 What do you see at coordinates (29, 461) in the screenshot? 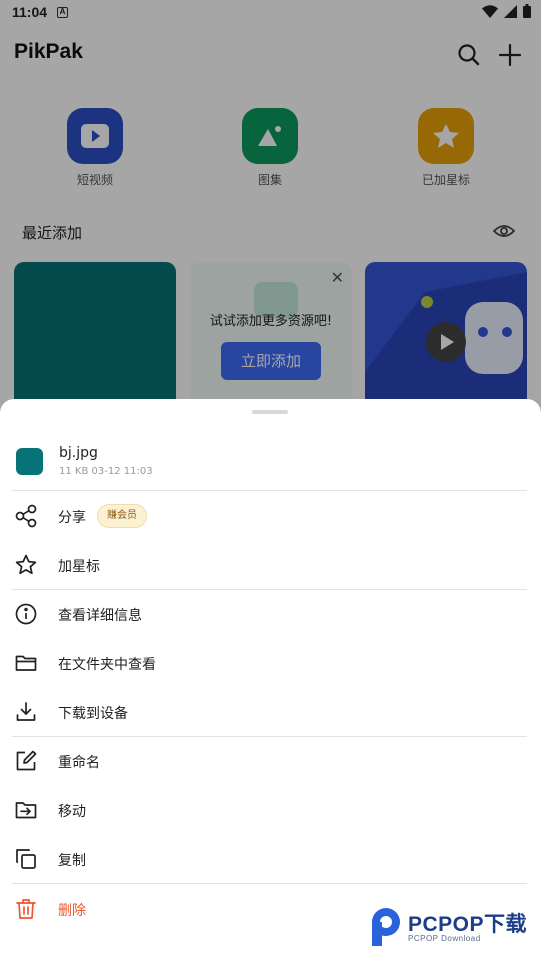
I see `file-thumbnail` at bounding box center [29, 461].